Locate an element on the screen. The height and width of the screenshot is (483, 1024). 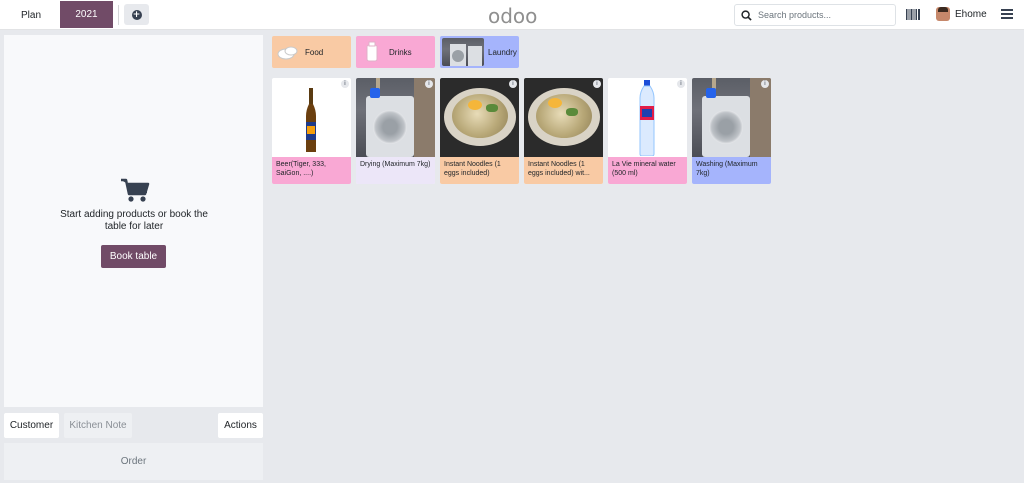
category-food: Food is located at coordinates (311, 52).